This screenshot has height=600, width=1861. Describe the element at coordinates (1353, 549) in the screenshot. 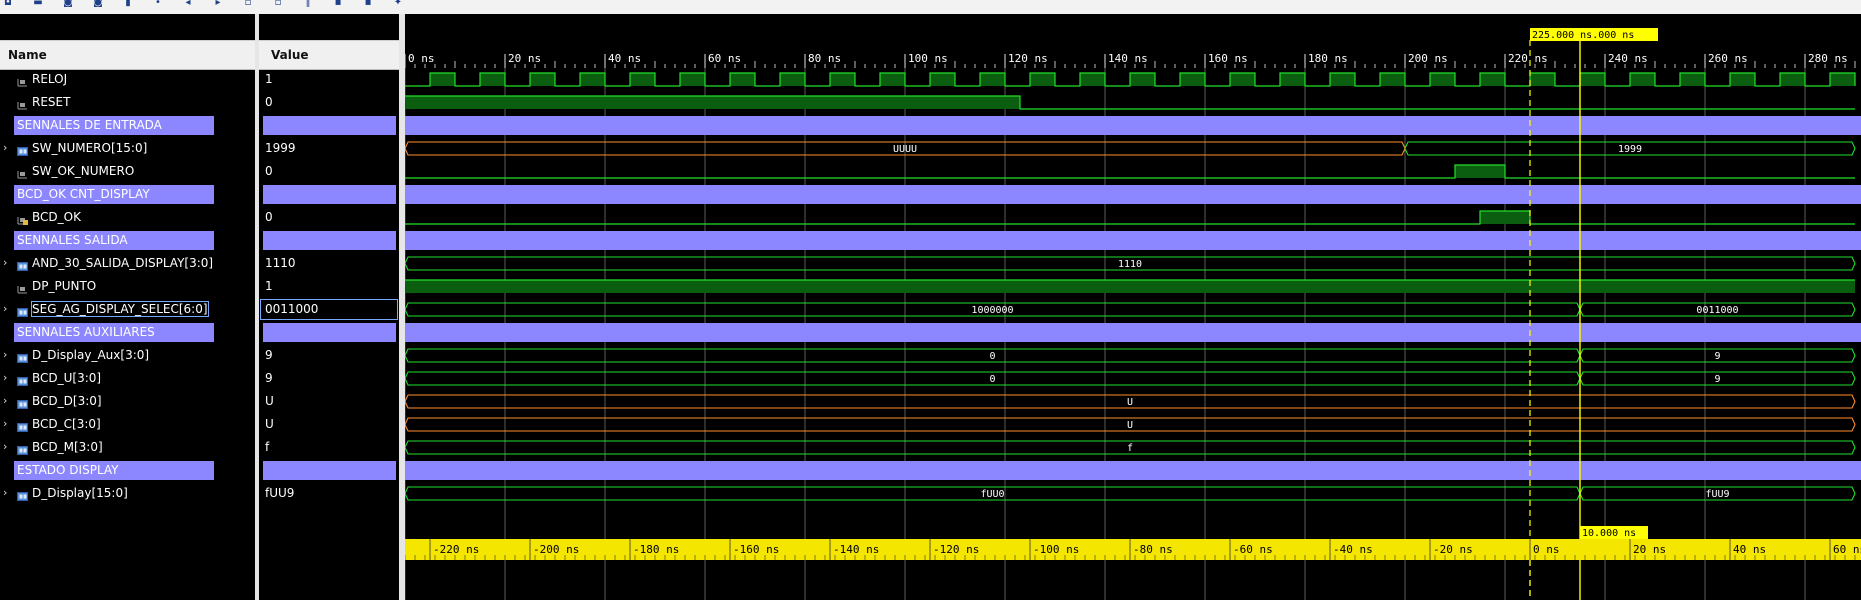

I see `relative-ruler-label: -40 ns` at that location.